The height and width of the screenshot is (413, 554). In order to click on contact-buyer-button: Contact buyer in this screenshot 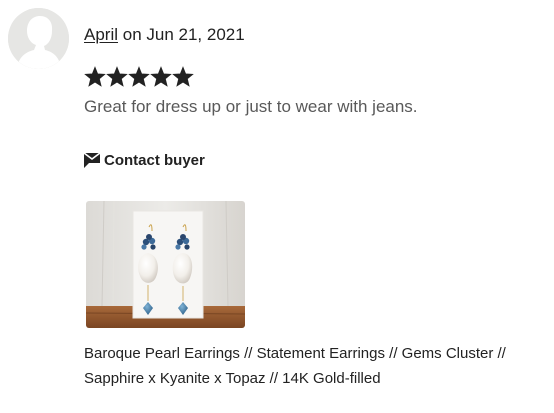, I will do `click(144, 160)`.